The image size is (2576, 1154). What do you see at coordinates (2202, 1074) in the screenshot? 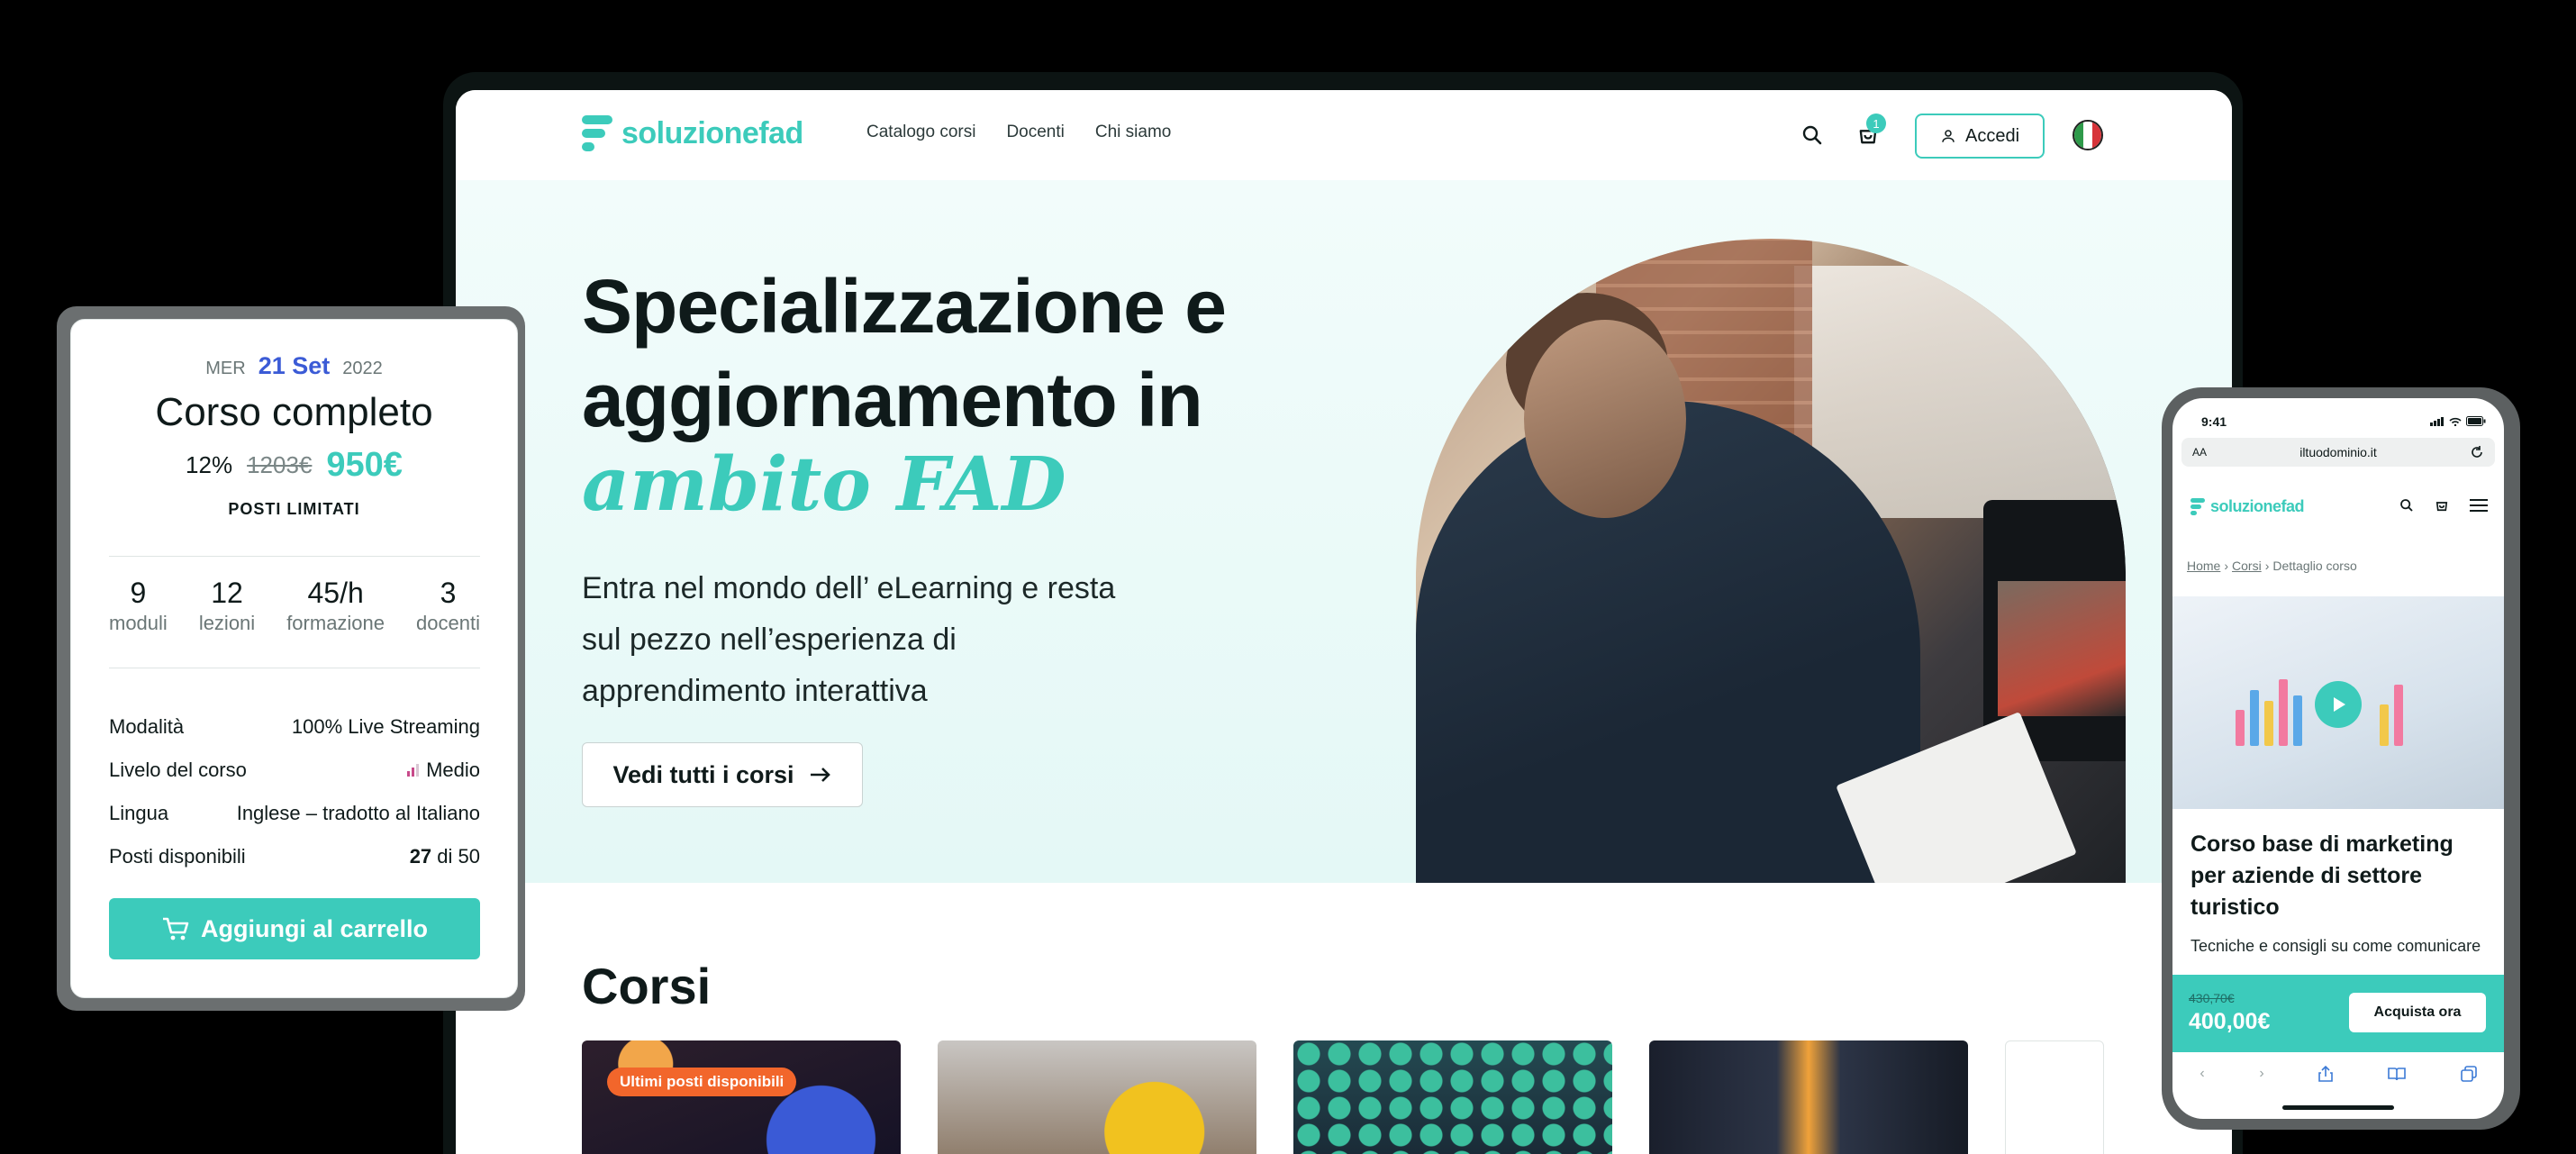
I see `back-icon: ‹` at bounding box center [2202, 1074].